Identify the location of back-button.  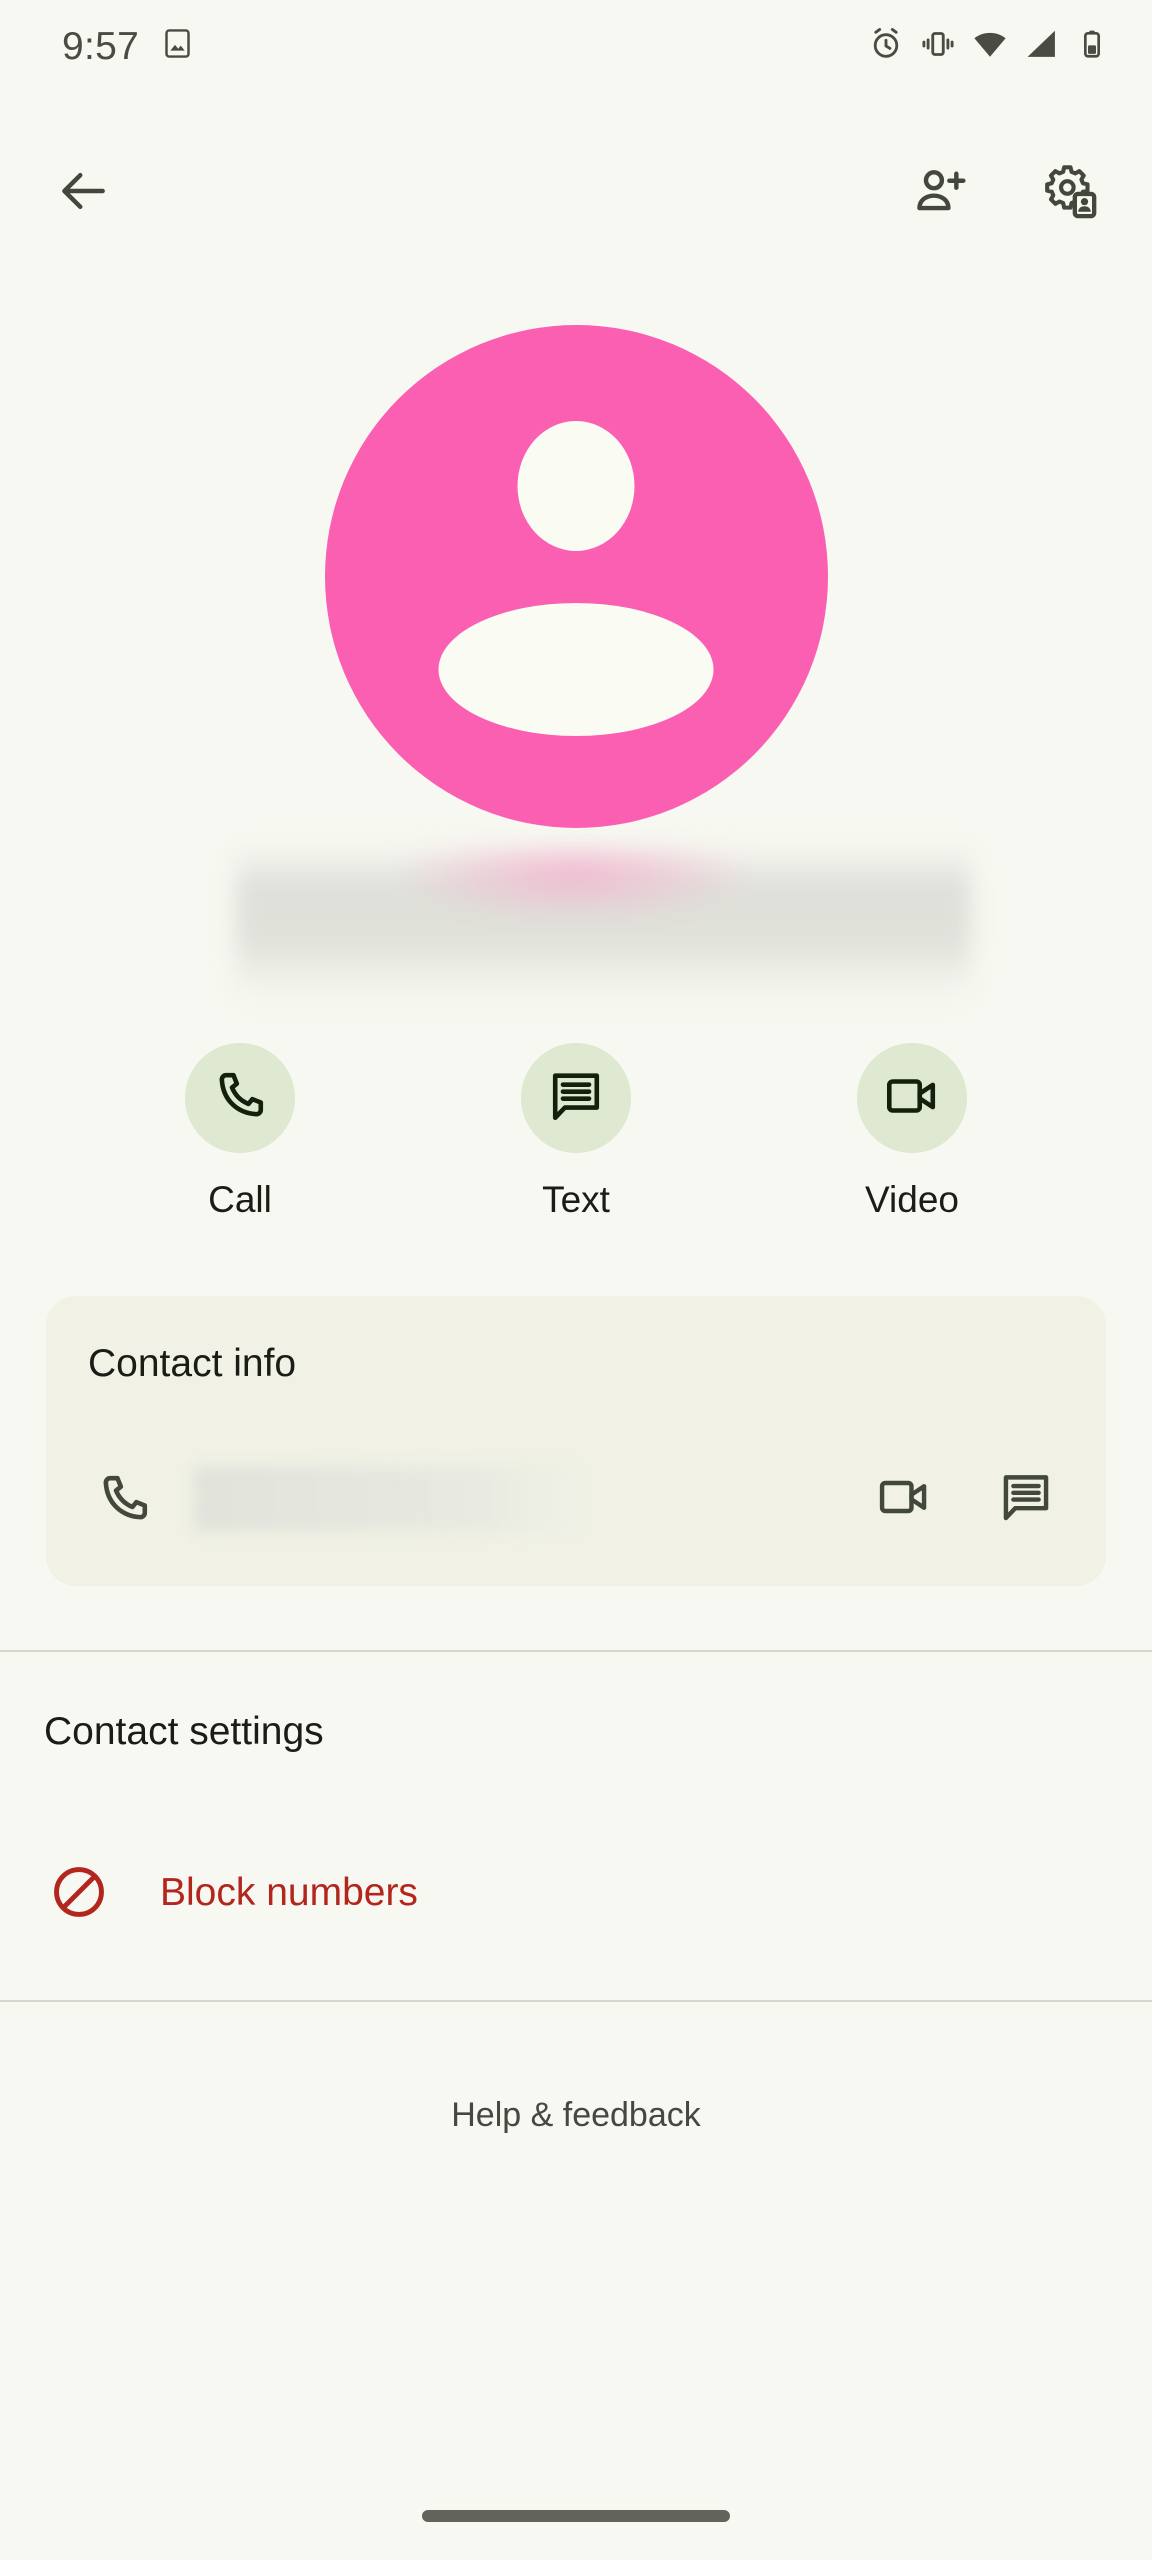
(84, 193).